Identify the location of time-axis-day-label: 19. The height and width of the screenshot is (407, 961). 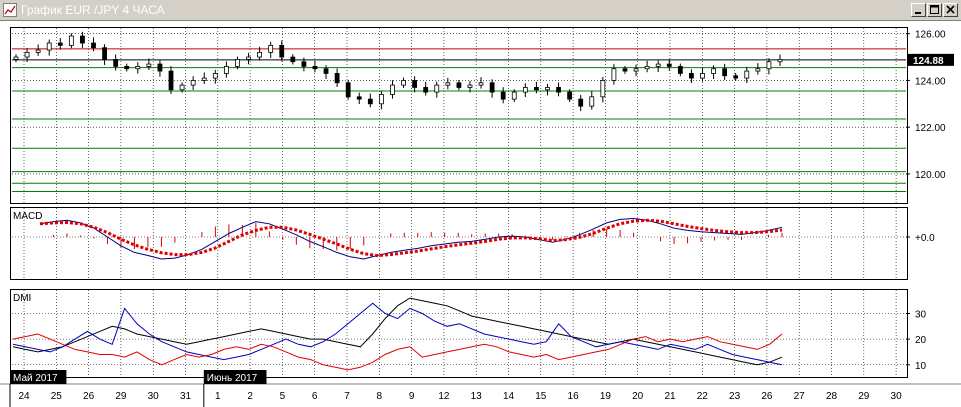
(606, 396).